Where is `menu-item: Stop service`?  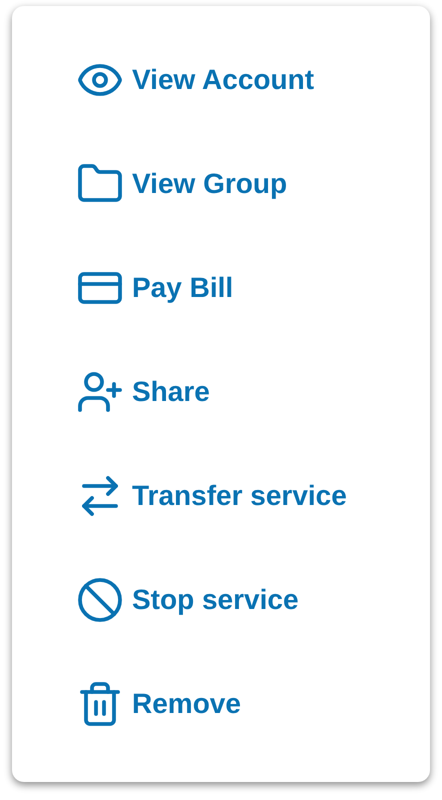 menu-item: Stop service is located at coordinates (253, 600).